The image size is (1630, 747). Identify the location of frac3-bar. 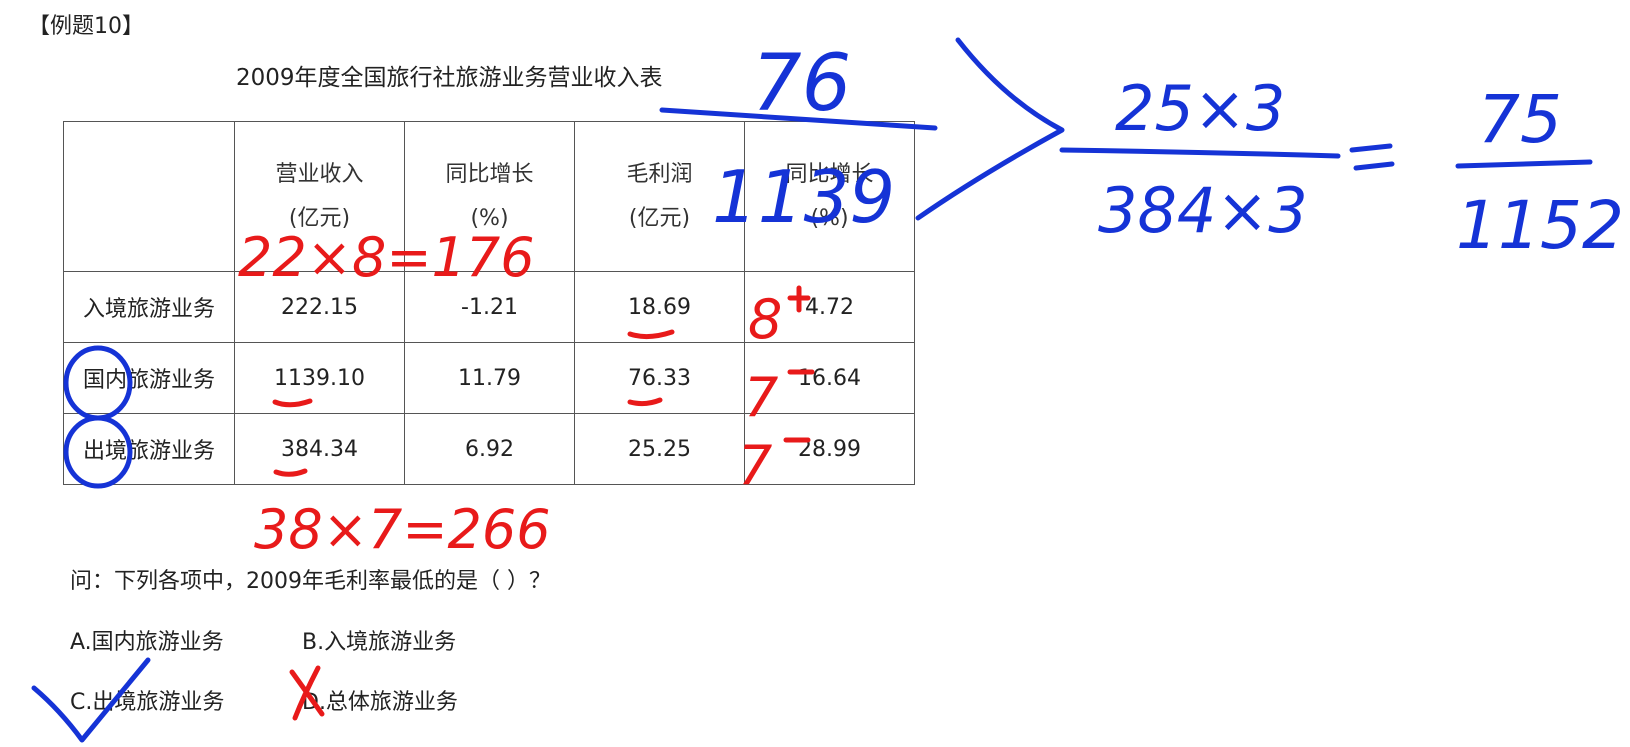
(1524, 164).